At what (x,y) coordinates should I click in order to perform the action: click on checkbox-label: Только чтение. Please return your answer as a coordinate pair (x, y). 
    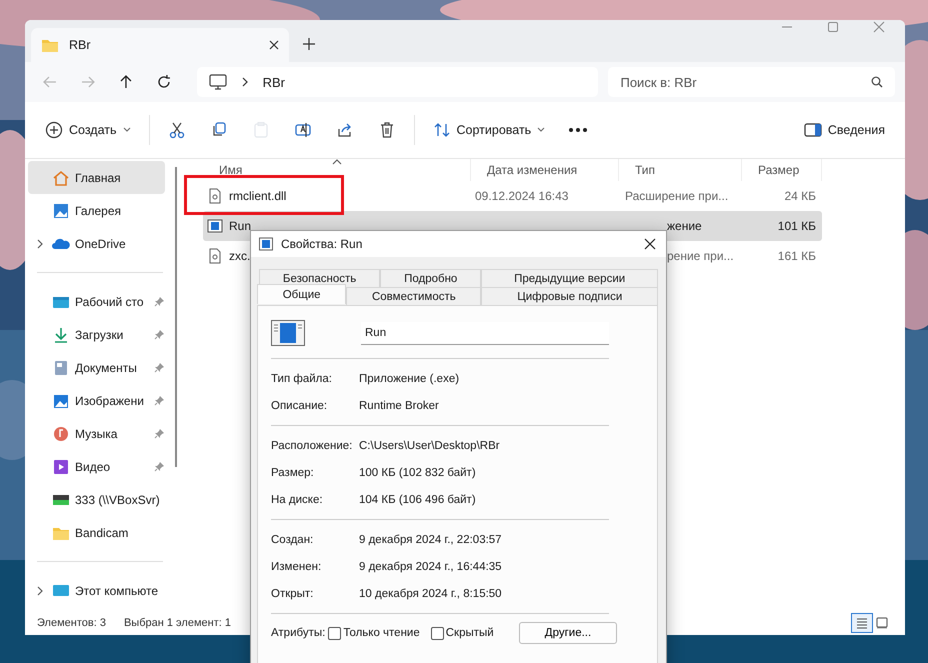
    Looking at the image, I should click on (381, 633).